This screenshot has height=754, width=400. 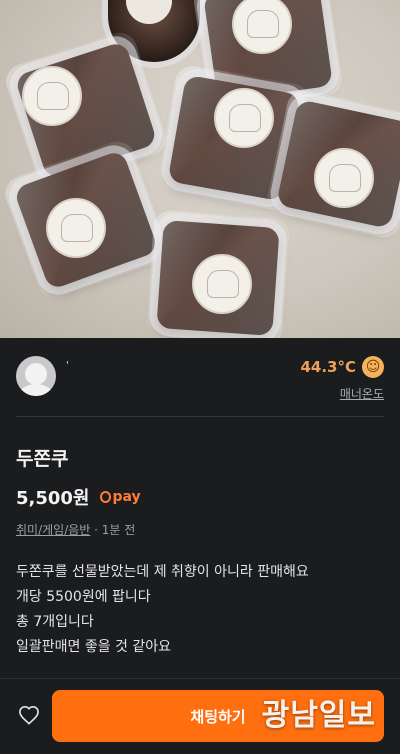 I want to click on price-row: 5,500원 pay, so click(x=78, y=497).